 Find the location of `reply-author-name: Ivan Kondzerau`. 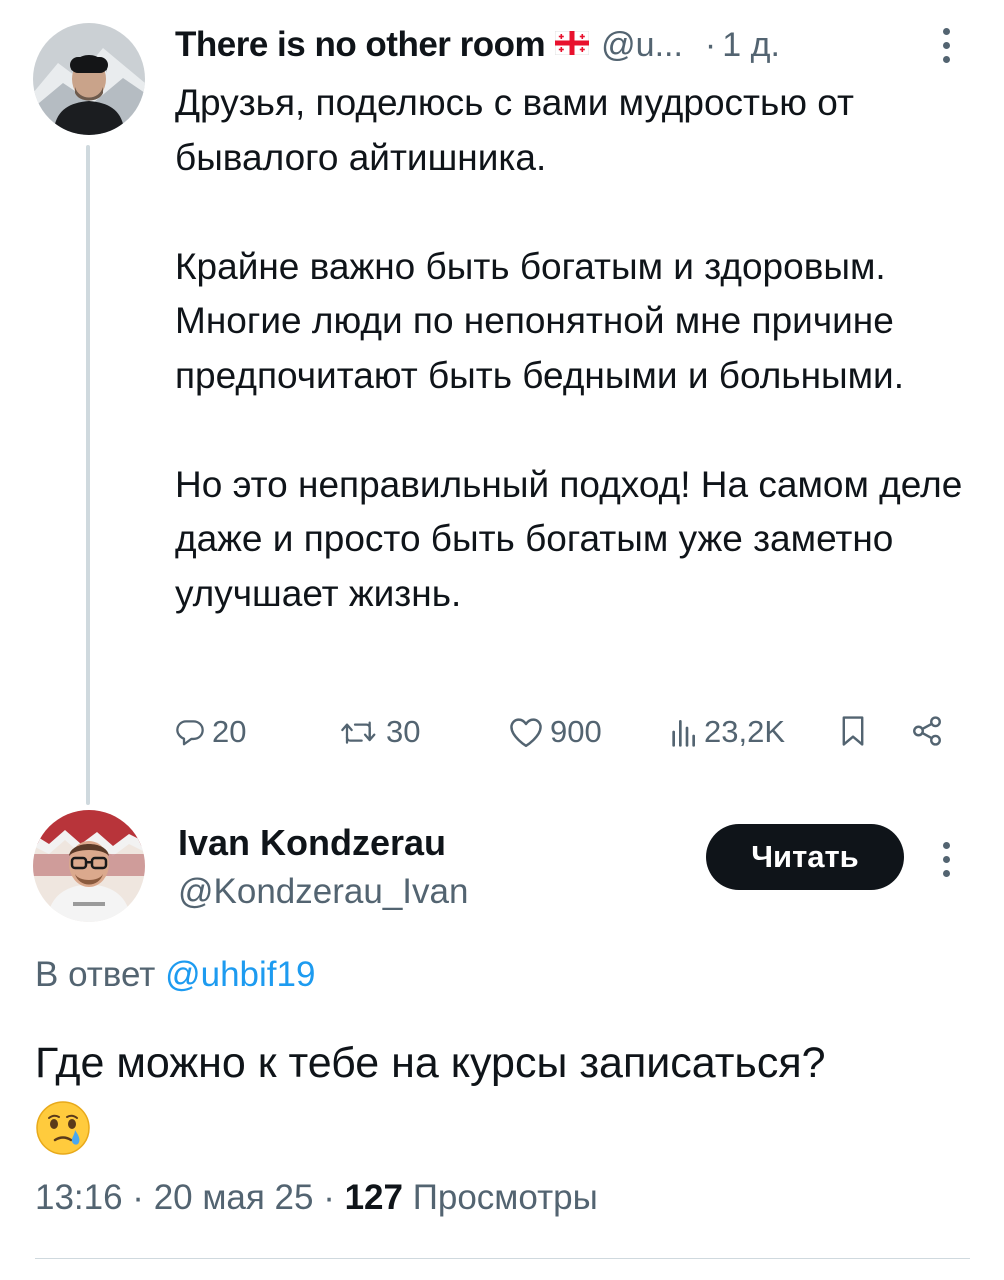

reply-author-name: Ivan Kondzerau is located at coordinates (312, 843).